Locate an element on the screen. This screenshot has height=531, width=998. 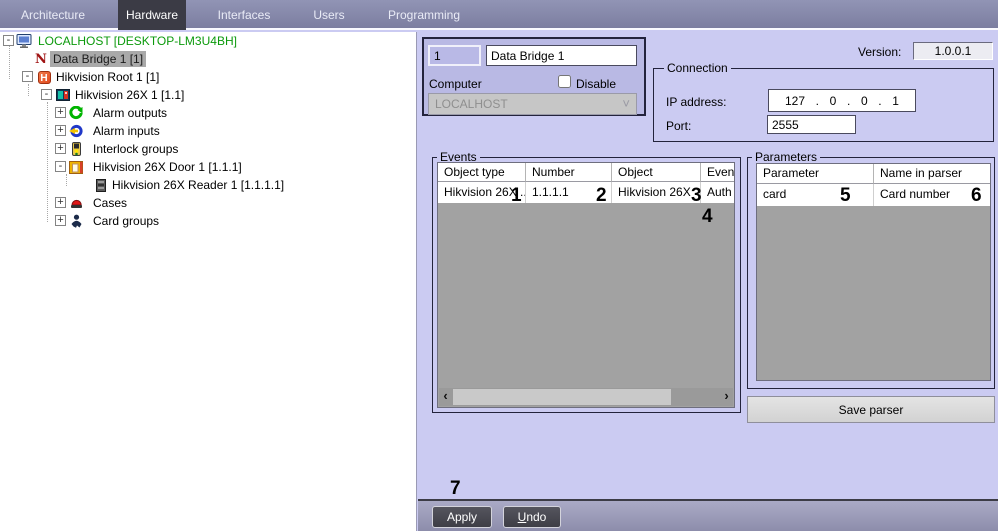
column-header: Object type is located at coordinates (482, 172).